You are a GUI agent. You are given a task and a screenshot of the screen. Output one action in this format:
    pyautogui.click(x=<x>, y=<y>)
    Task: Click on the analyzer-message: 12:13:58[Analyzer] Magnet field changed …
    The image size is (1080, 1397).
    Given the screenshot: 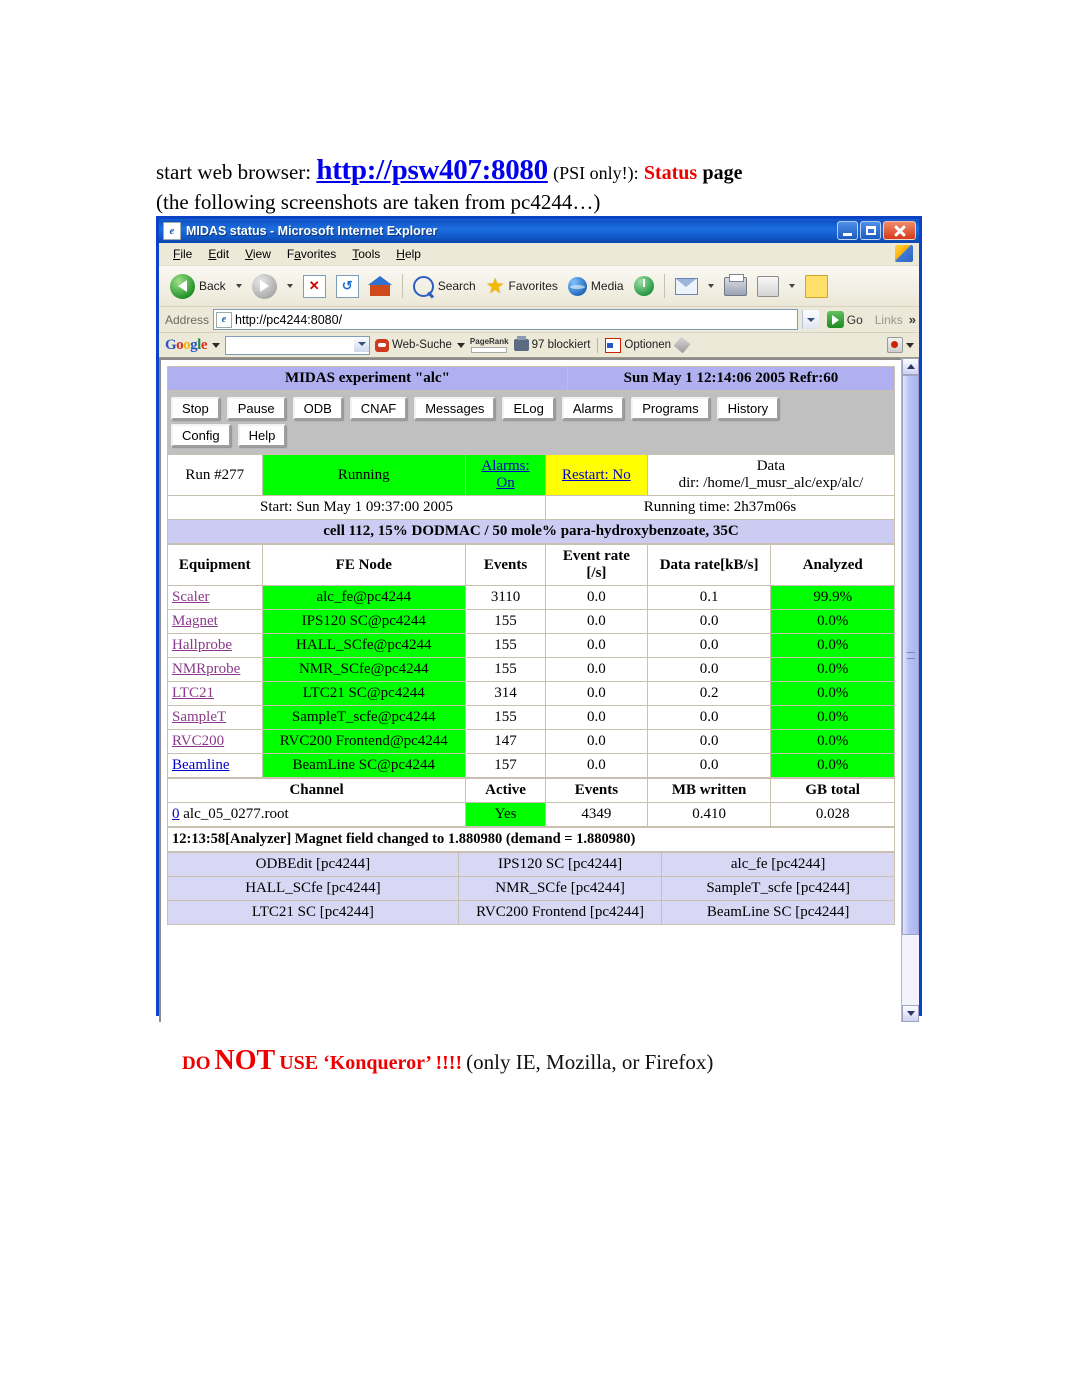 What is the action you would take?
    pyautogui.click(x=531, y=839)
    